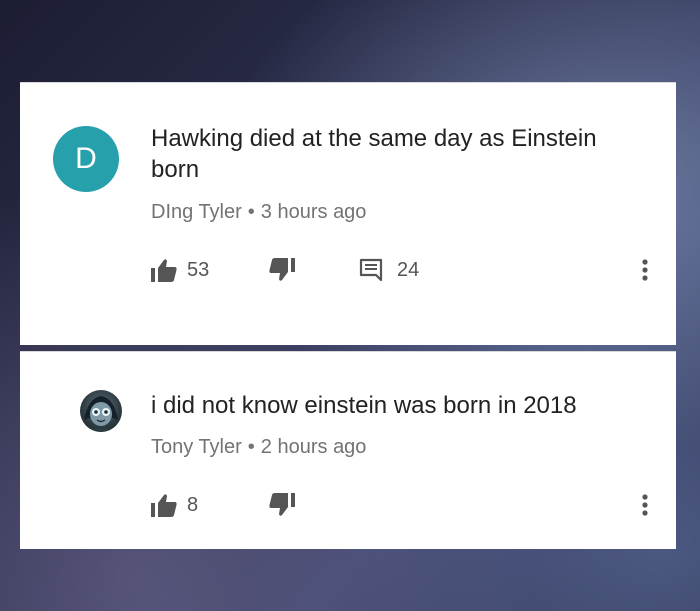 This screenshot has width=700, height=611. I want to click on reply-button: 24, so click(389, 270).